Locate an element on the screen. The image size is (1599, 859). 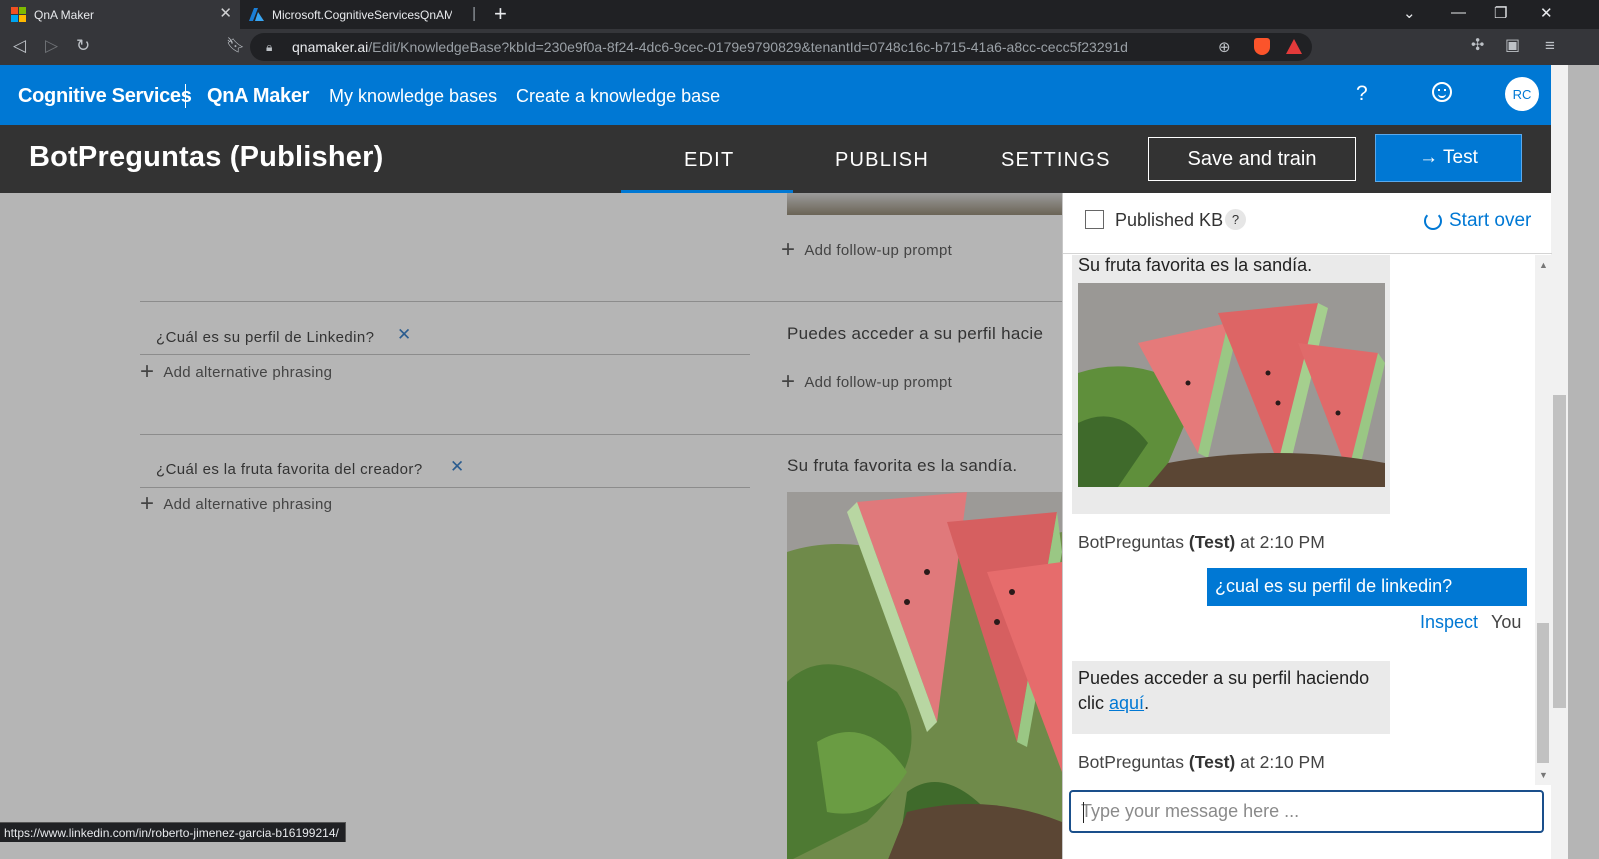
close-window-icon: ✕ is located at coordinates (1546, 13).